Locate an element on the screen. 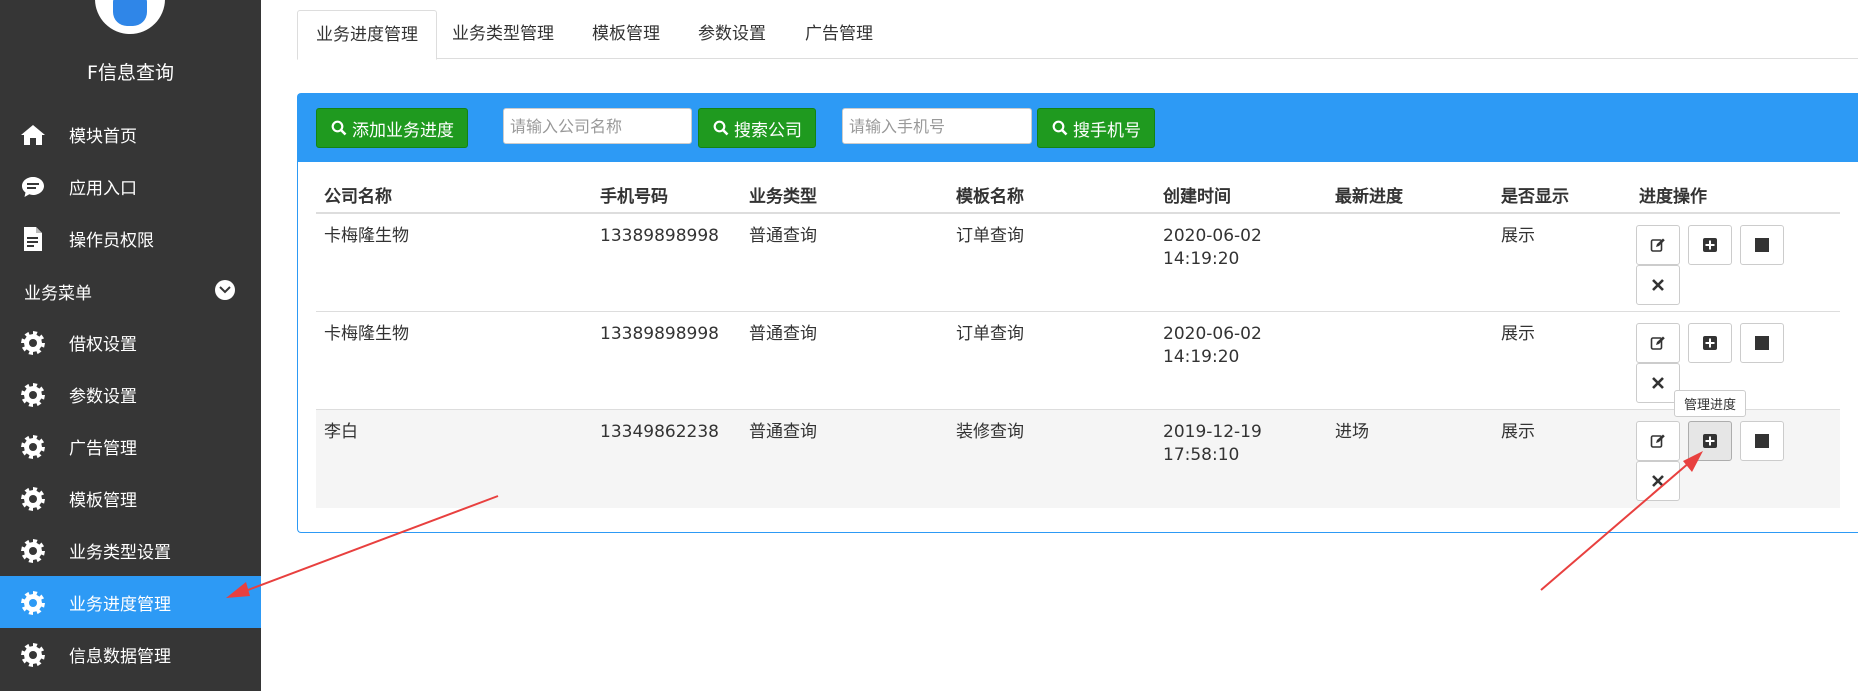 This screenshot has width=1858, height=691. sidebar-item-parameter-settings: 参数设置 is located at coordinates (130, 394).